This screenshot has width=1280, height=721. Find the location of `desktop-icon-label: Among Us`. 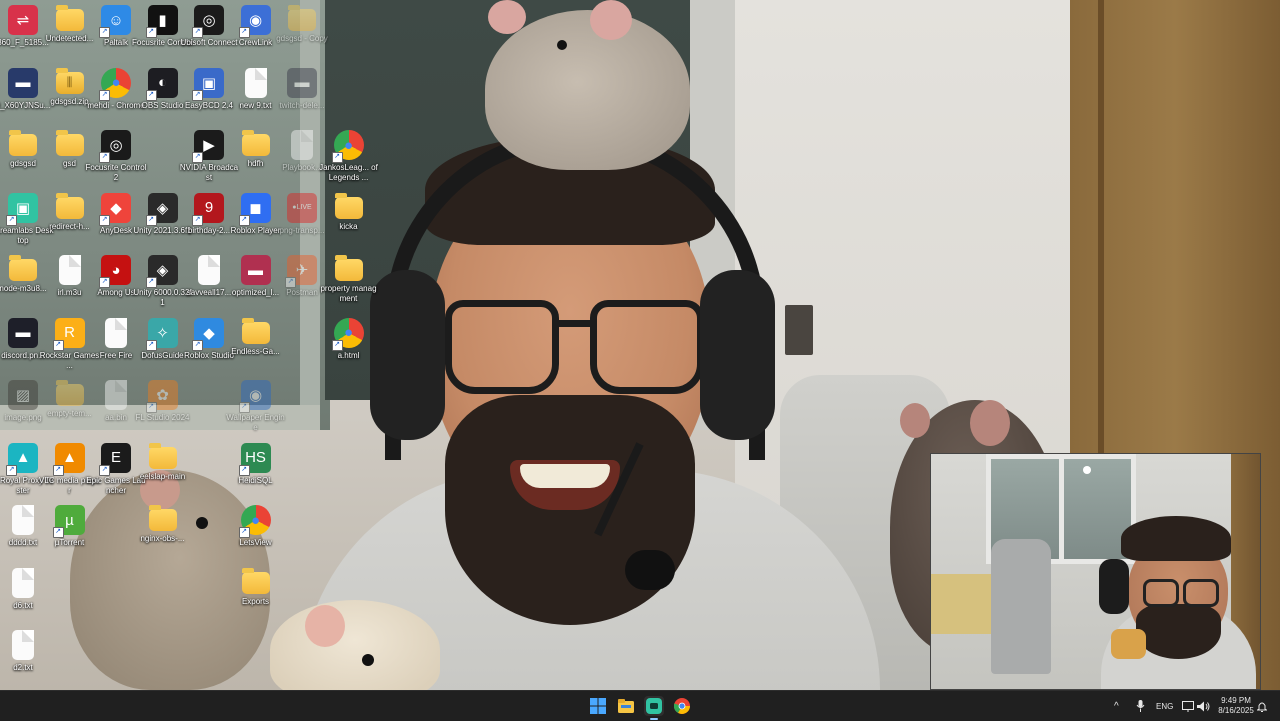

desktop-icon-label: Among Us is located at coordinates (116, 292).